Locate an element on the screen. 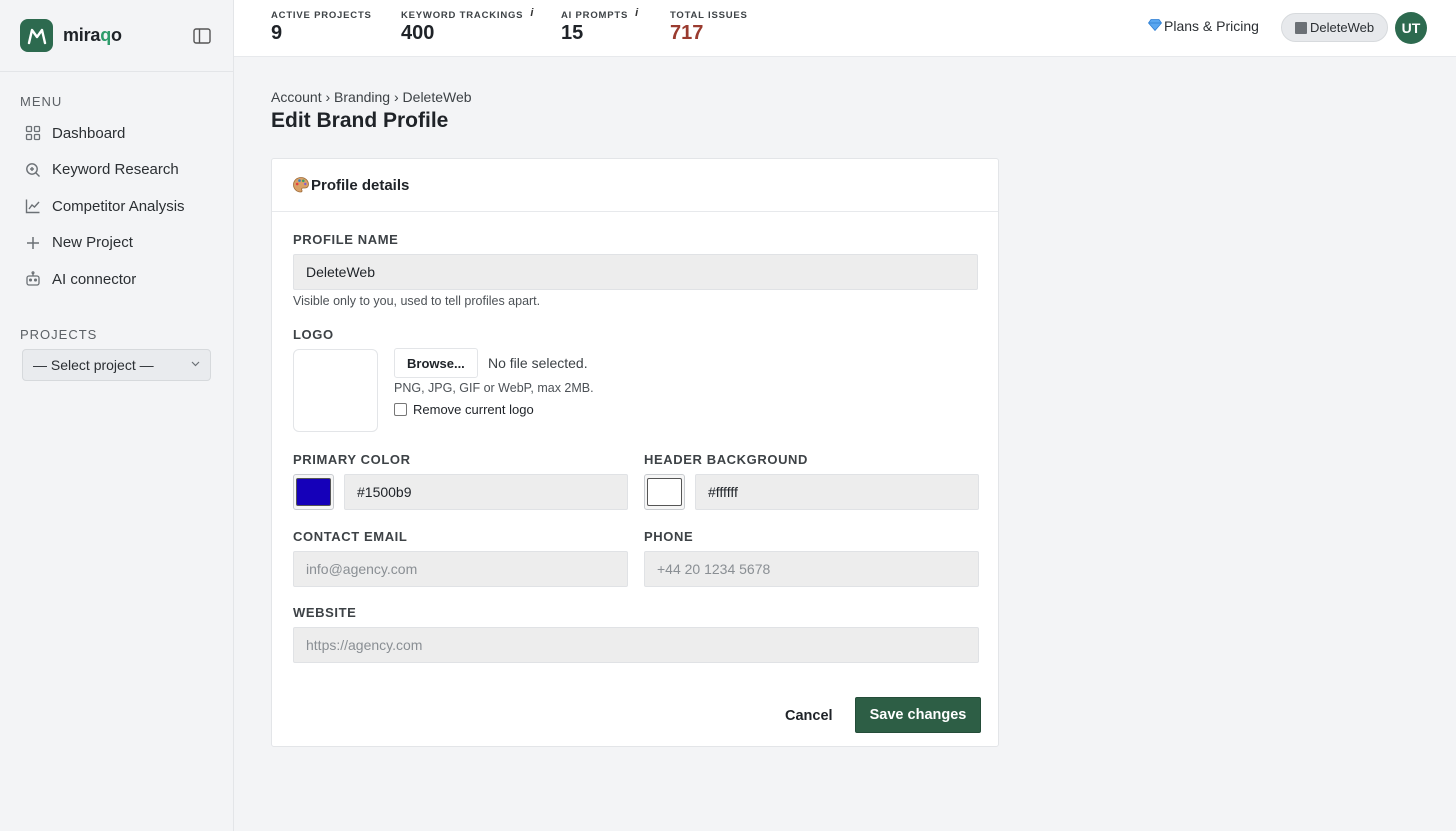 The width and height of the screenshot is (1456, 831). robot-icon is located at coordinates (33, 279).